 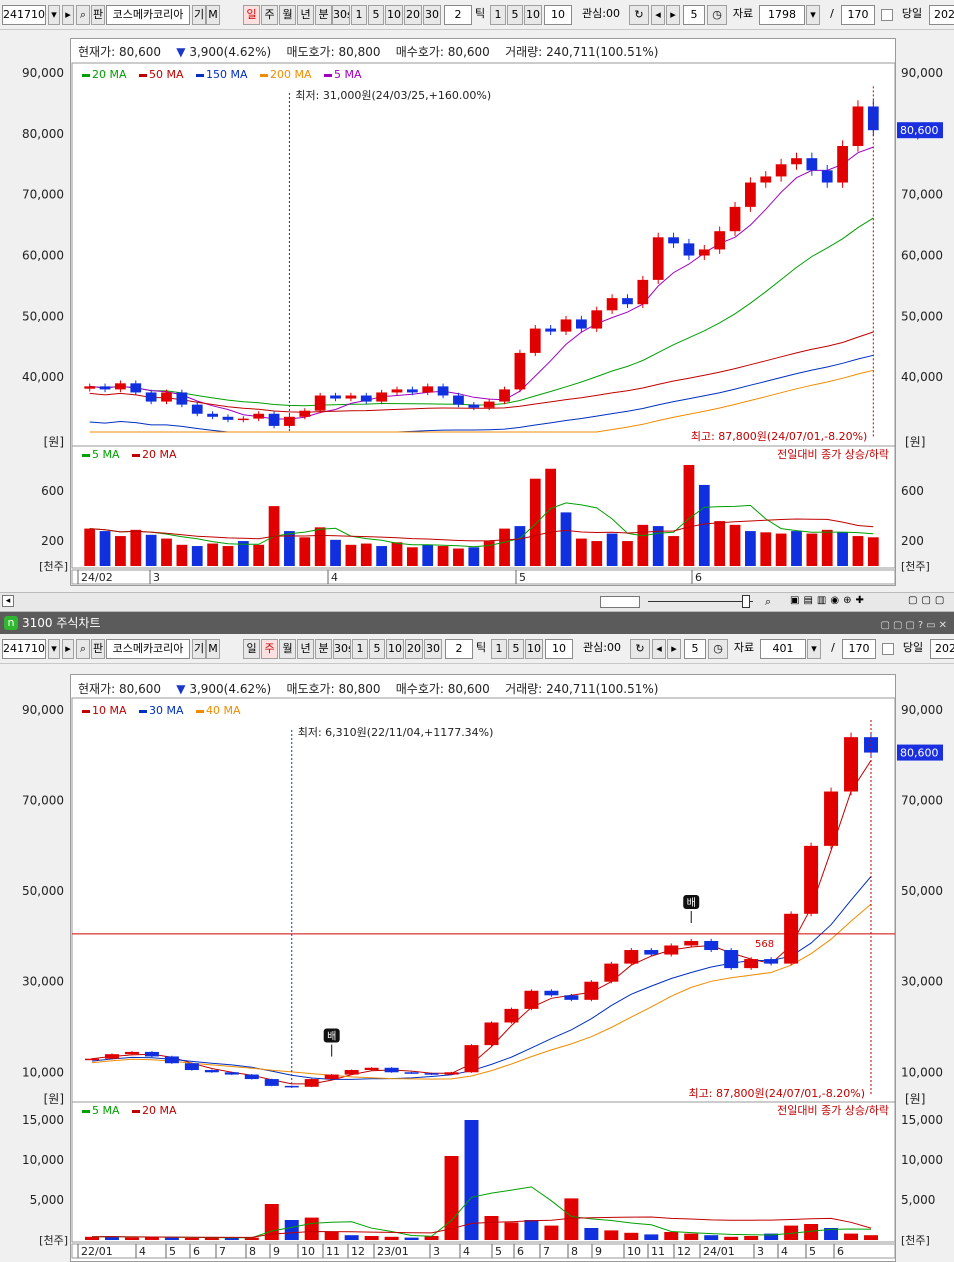 What do you see at coordinates (922, 891) in the screenshot?
I see `y-tick-label-right: 50,000` at bounding box center [922, 891].